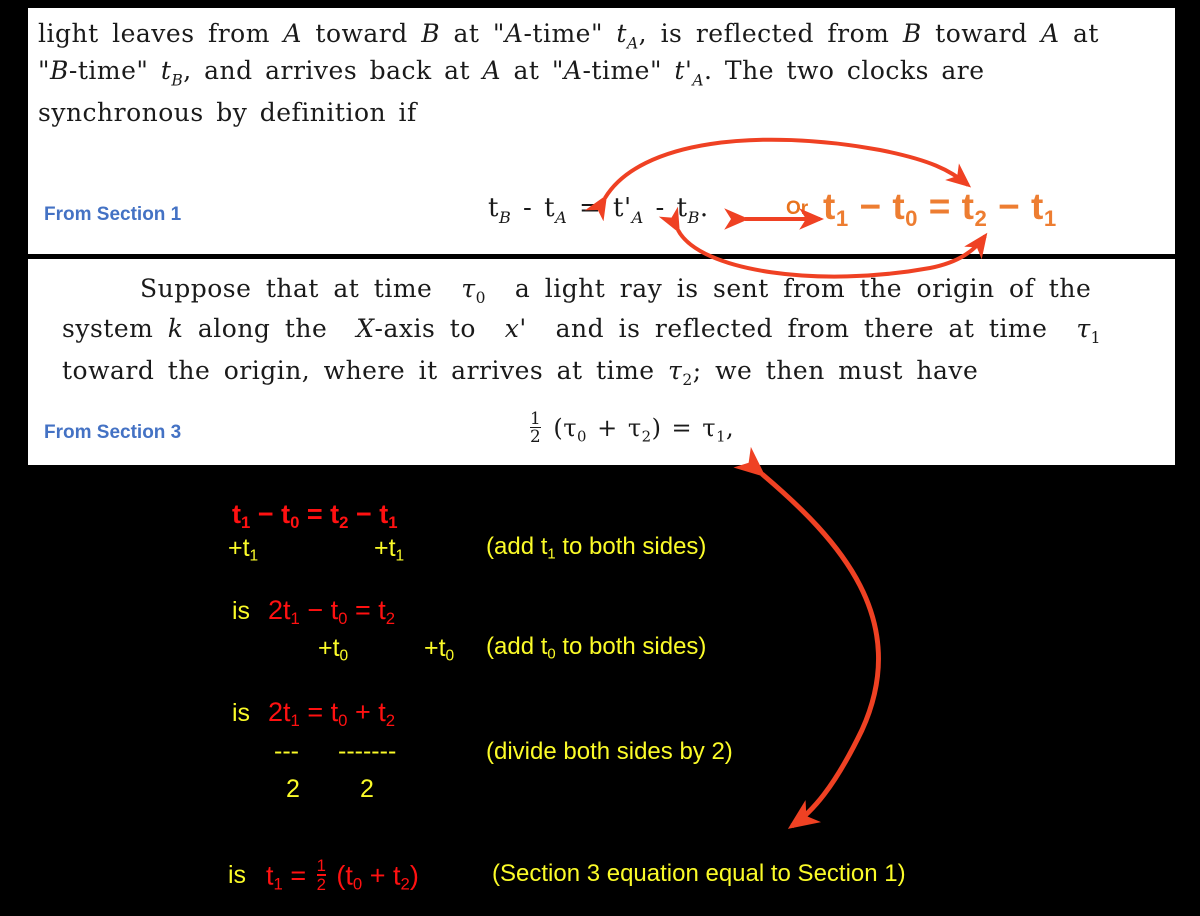 This screenshot has width=1200, height=916. I want to click on section1-text-line-3: synchronous by definition if, so click(227, 112).